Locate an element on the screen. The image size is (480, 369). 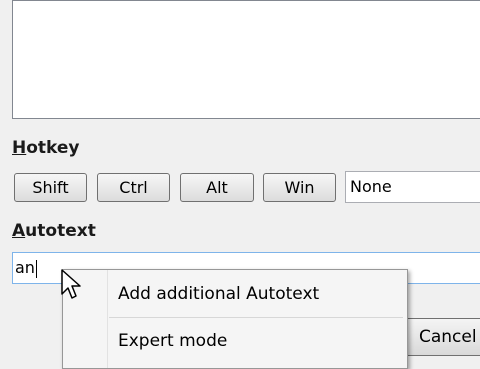
text-caret is located at coordinates (36, 268).